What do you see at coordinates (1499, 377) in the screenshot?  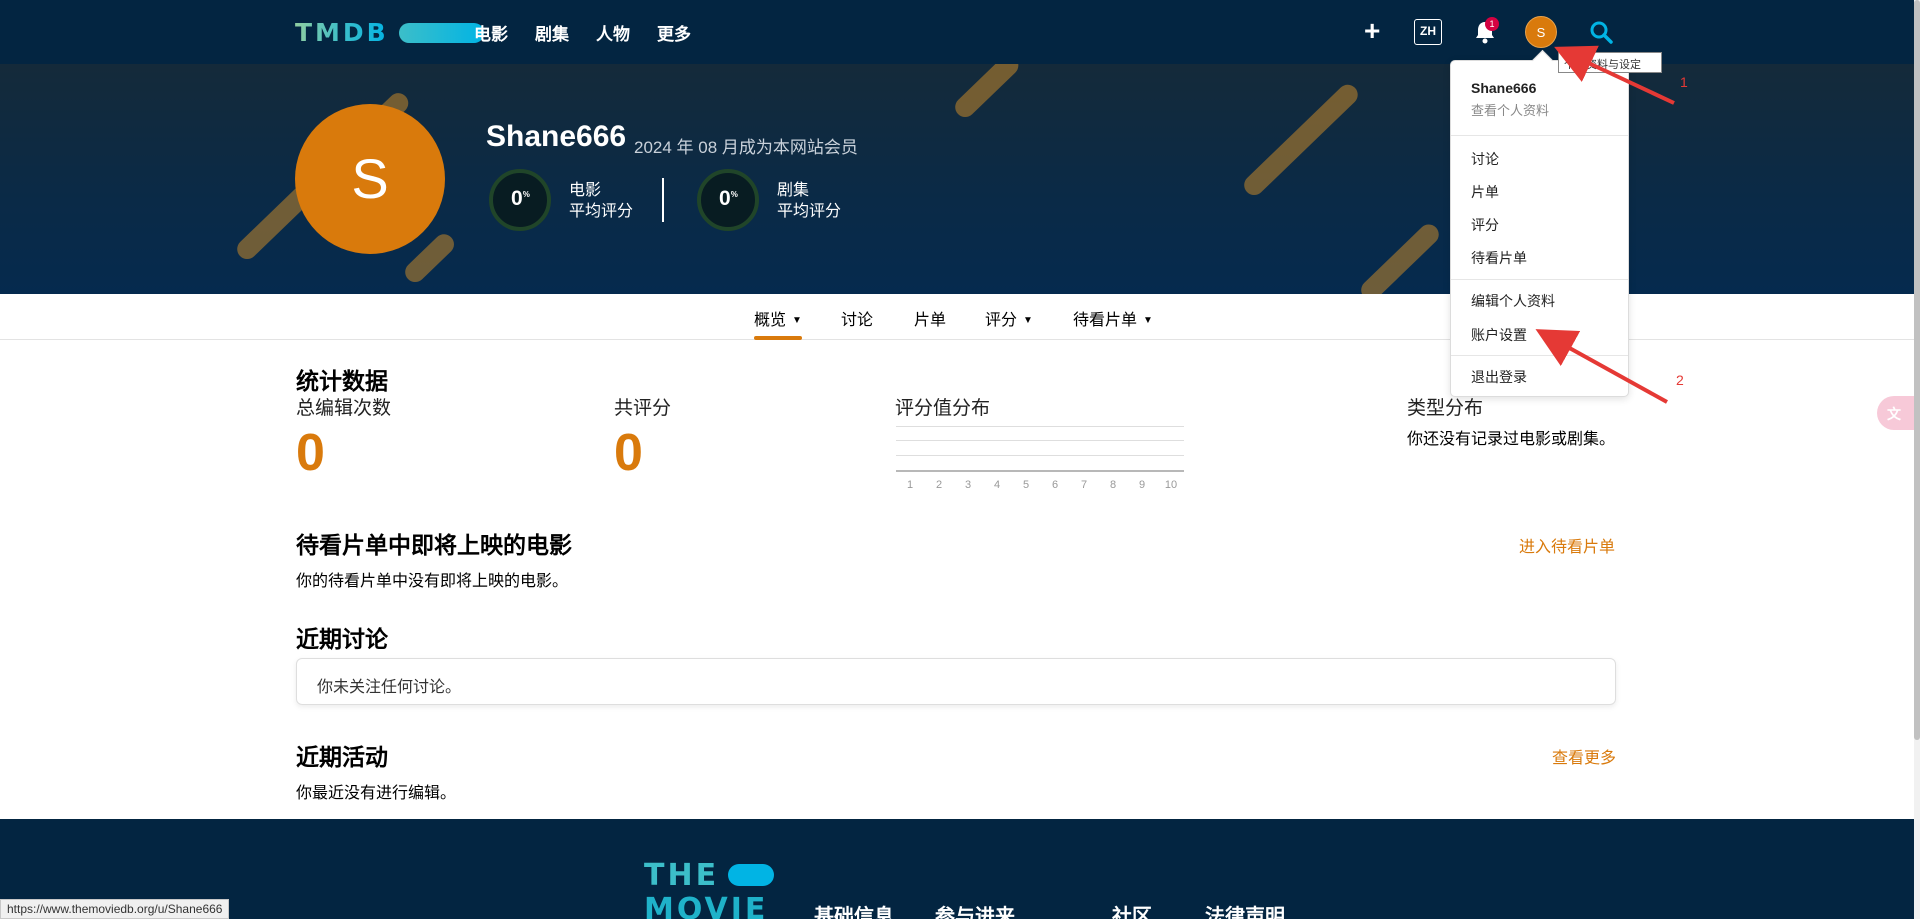 I see `menu-item-logout: 退出登录` at bounding box center [1499, 377].